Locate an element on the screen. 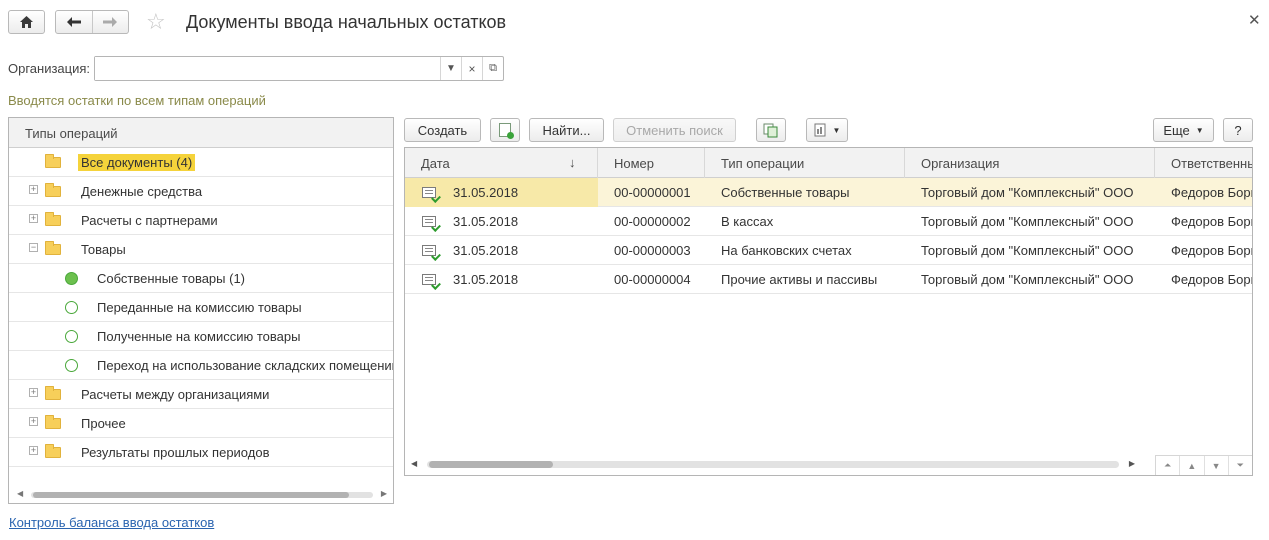 This screenshot has height=540, width=1269. cancel-search-button: Отменить поиск is located at coordinates (674, 130).